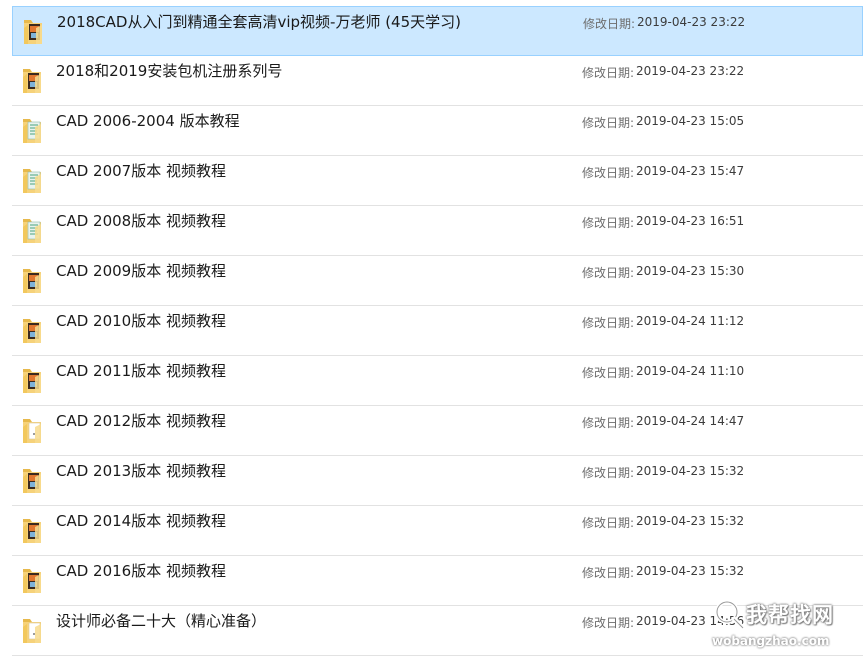  I want to click on modified-date-value: 2019-04-23 15:47, so click(690, 171).